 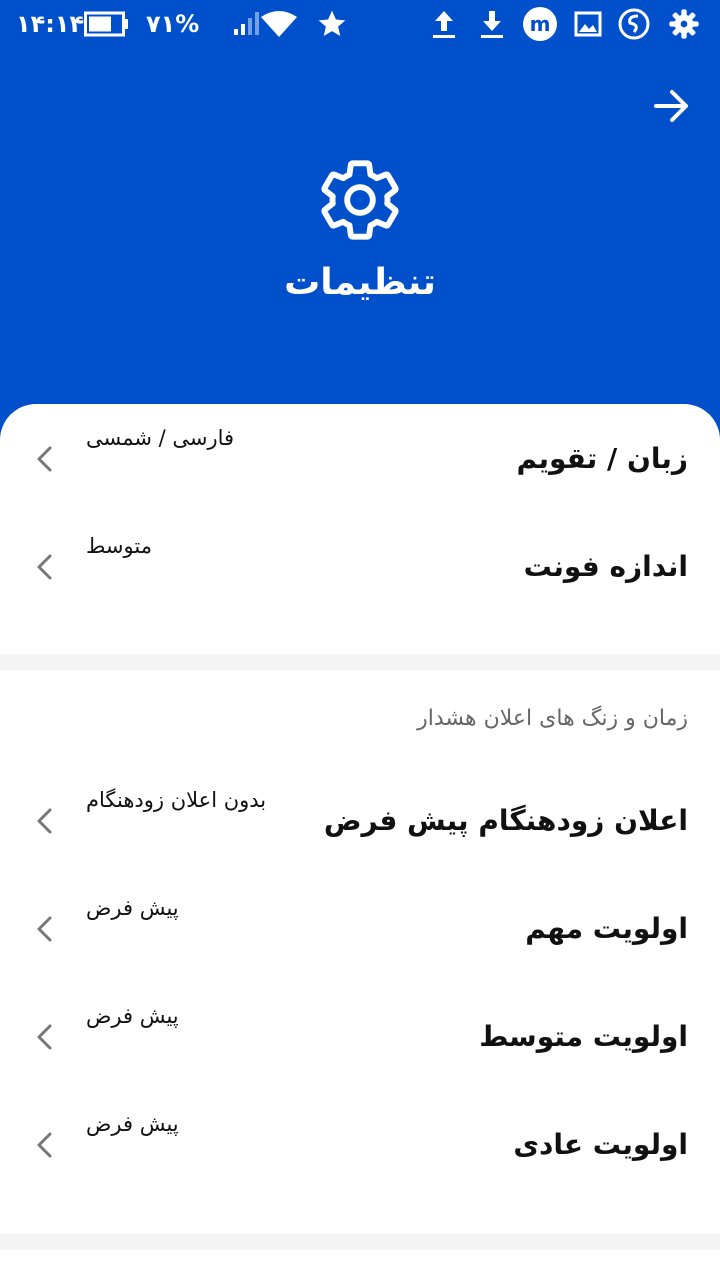 What do you see at coordinates (684, 24) in the screenshot?
I see `settings-cog-icon` at bounding box center [684, 24].